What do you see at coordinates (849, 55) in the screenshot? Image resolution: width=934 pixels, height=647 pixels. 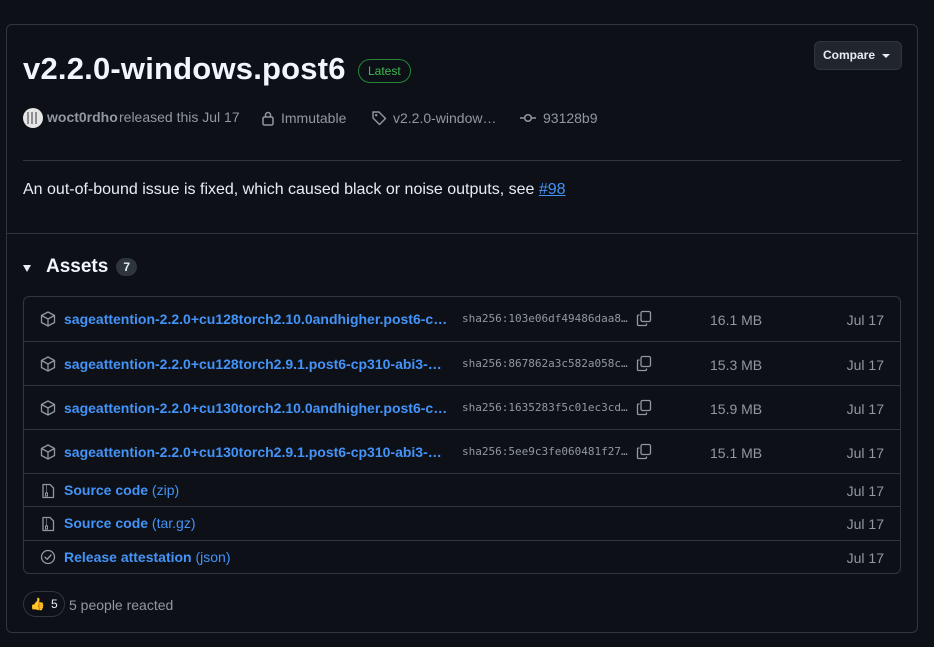 I see `compare-label: Compare` at bounding box center [849, 55].